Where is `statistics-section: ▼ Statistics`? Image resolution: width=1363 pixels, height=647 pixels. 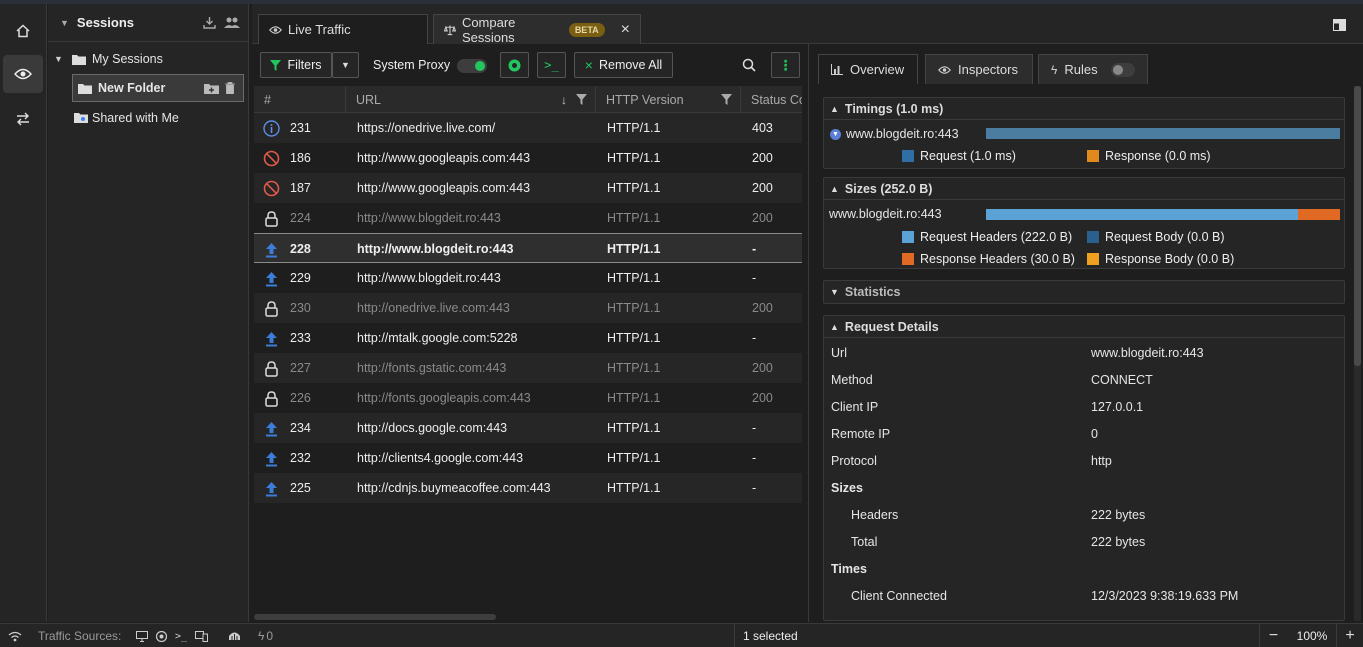 statistics-section: ▼ Statistics is located at coordinates (1084, 292).